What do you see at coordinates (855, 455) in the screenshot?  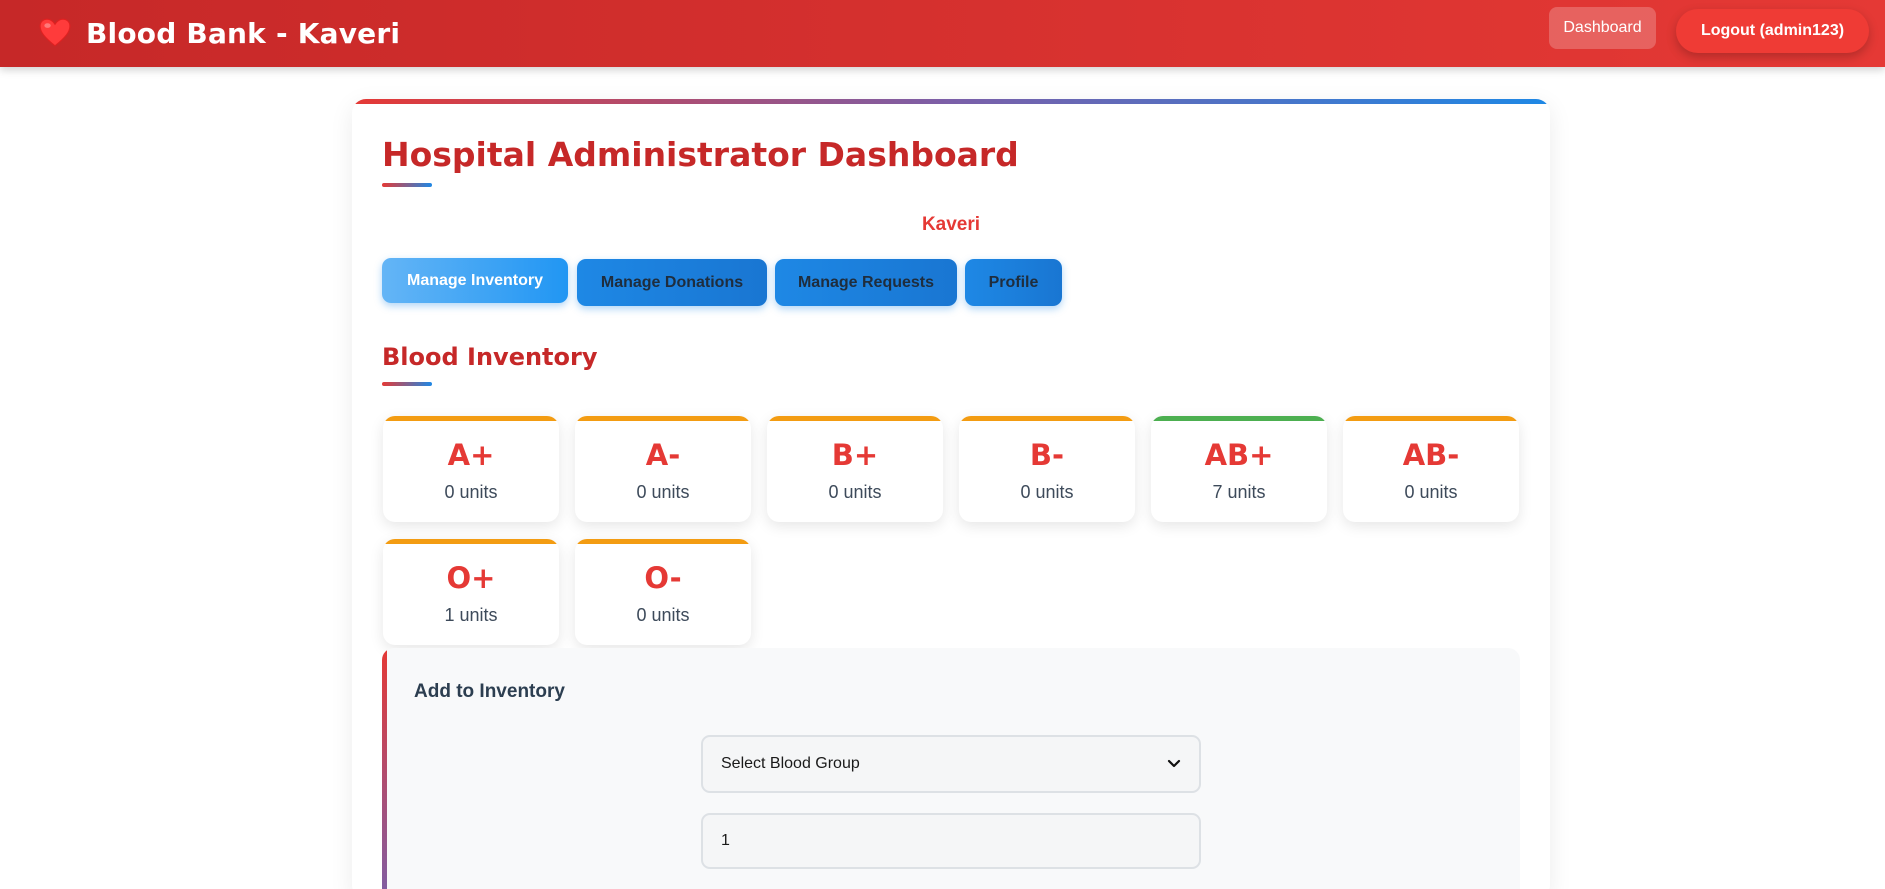 I see `blood-group-label: B+` at bounding box center [855, 455].